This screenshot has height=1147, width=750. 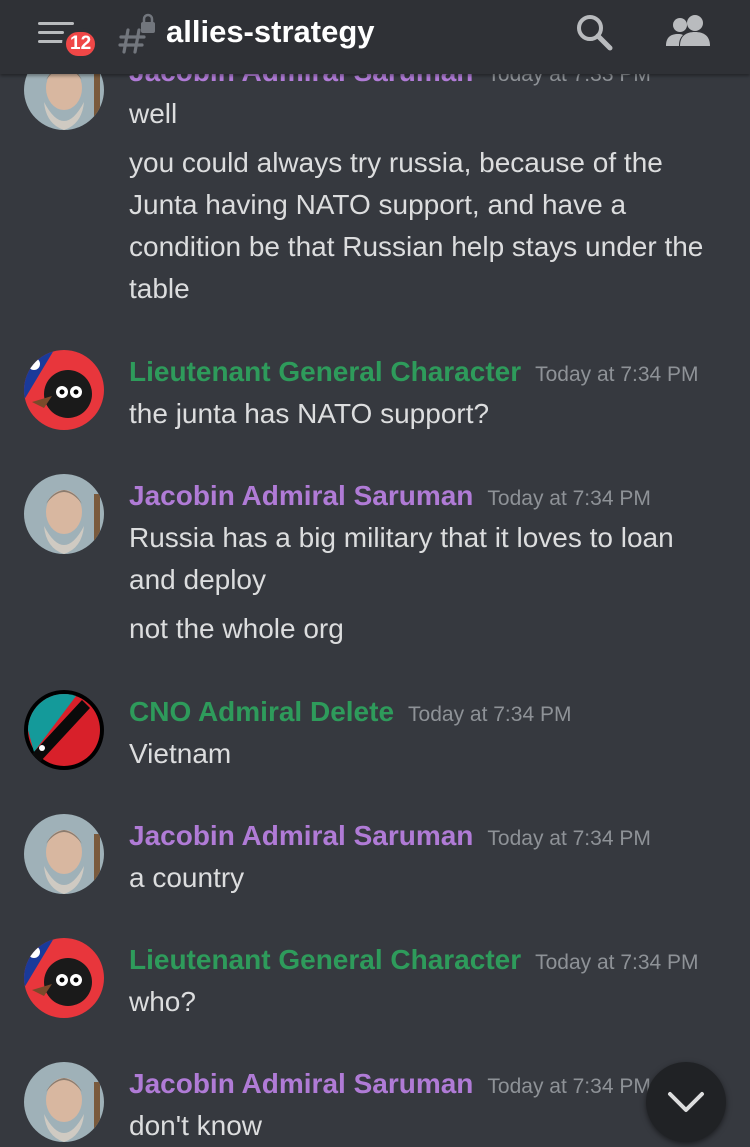 I want to click on message-text: not the whole org, so click(x=236, y=628).